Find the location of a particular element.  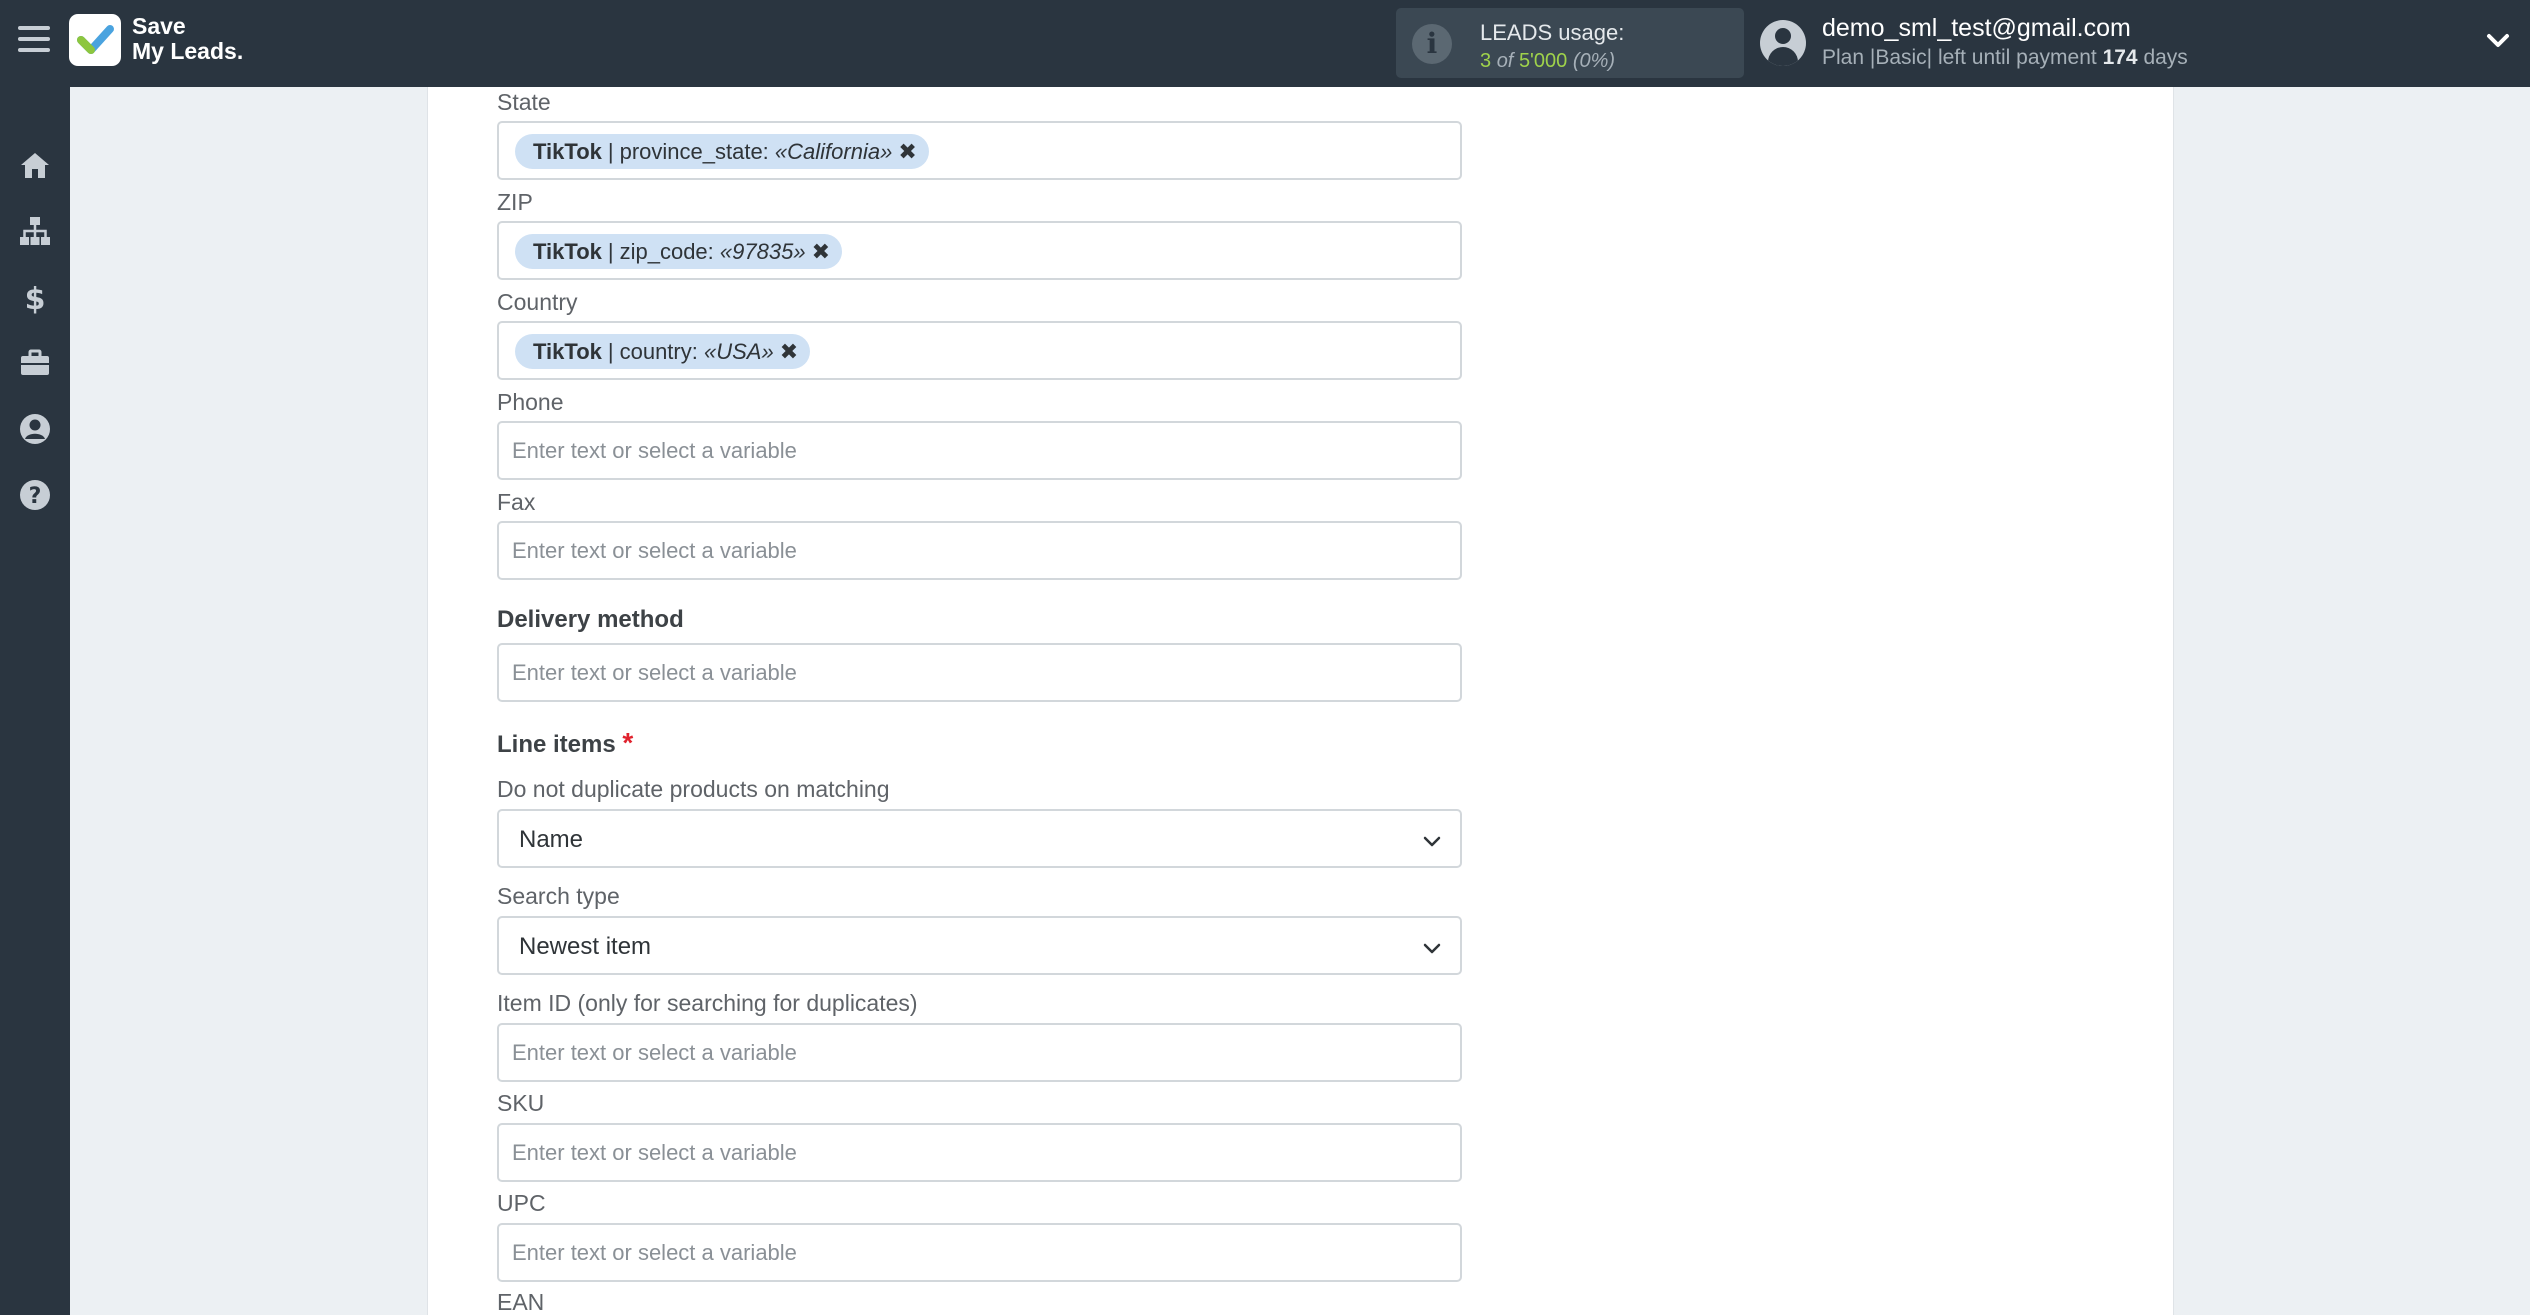

usage-title: LEADS usage: is located at coordinates (1552, 32).